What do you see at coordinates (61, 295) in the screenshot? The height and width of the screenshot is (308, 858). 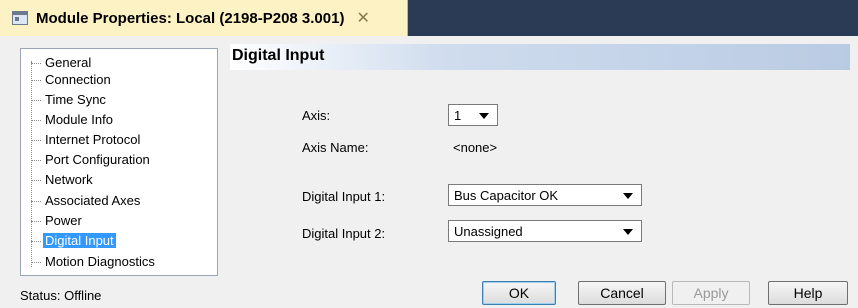 I see `status-text: Status: Offline` at bounding box center [61, 295].